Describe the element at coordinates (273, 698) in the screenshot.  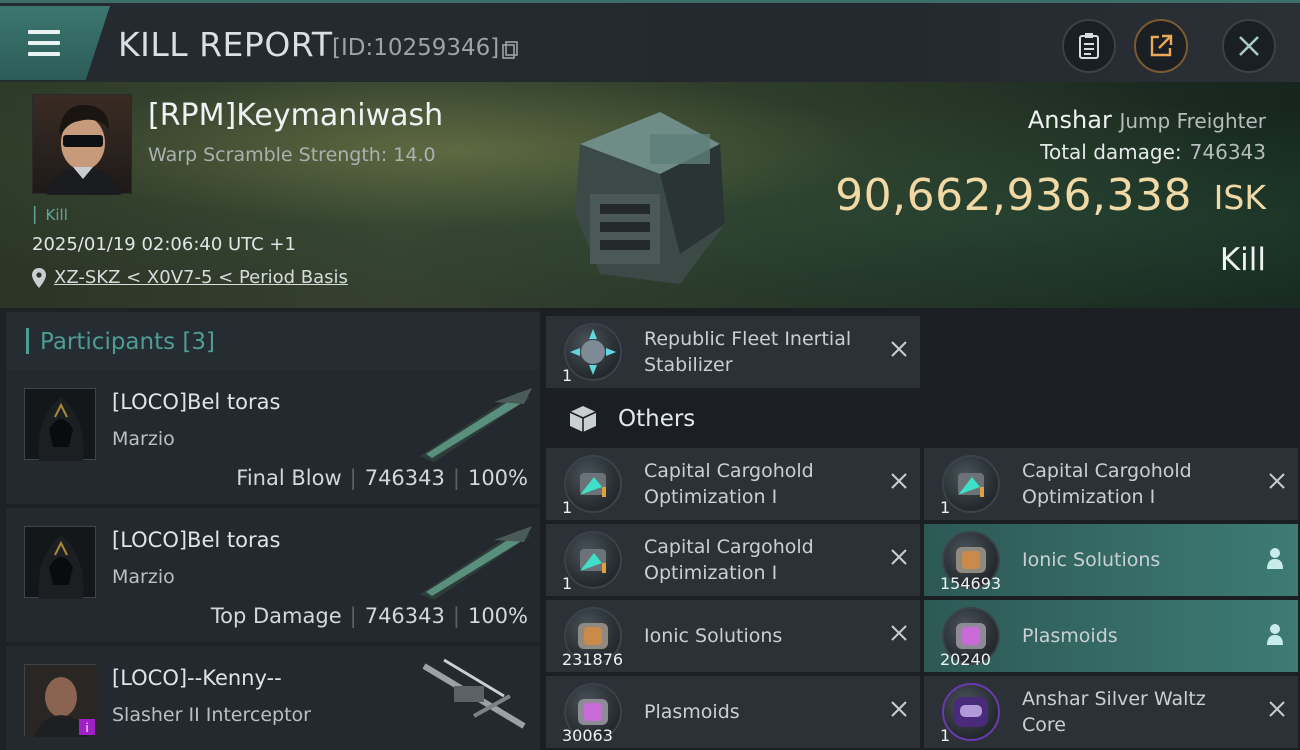
I see `participant-row: i [LOCO]--Kenny-- Slasher II Interceptor` at that location.